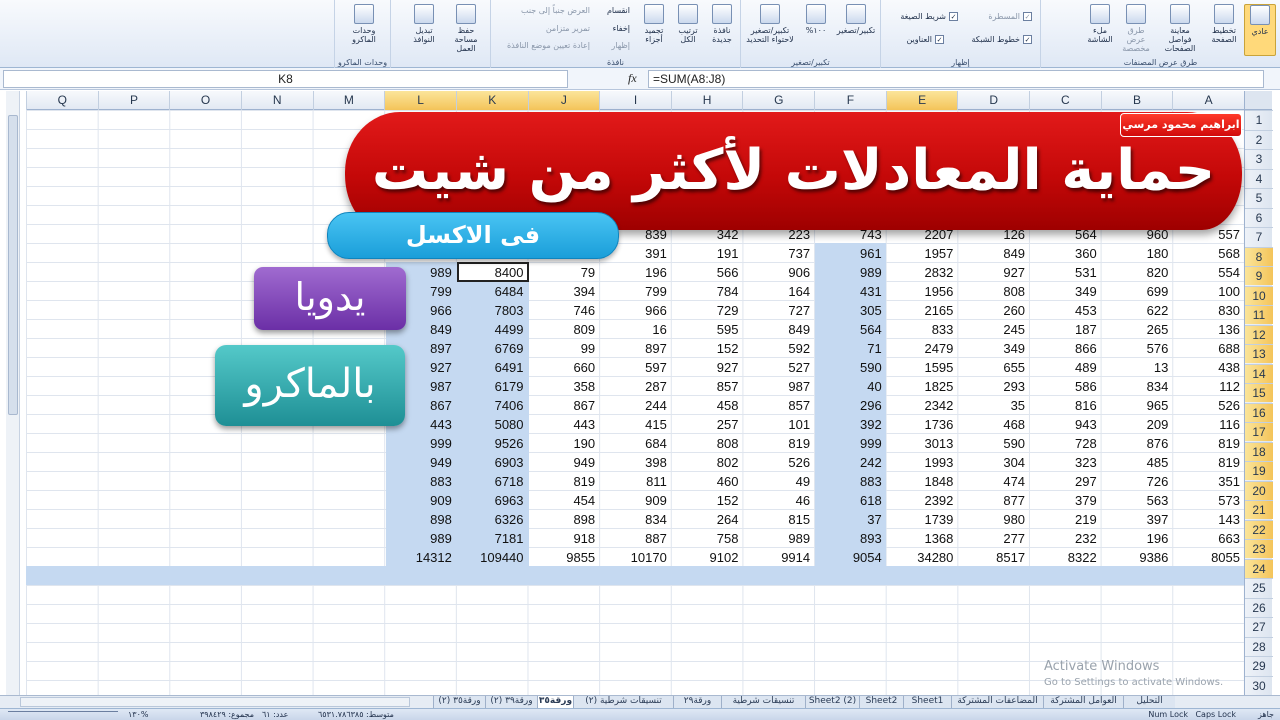 Image resolution: width=1280 pixels, height=720 pixels. I want to click on sheet-tab-8: تنسيقات شرطية (٢), so click(623, 702).